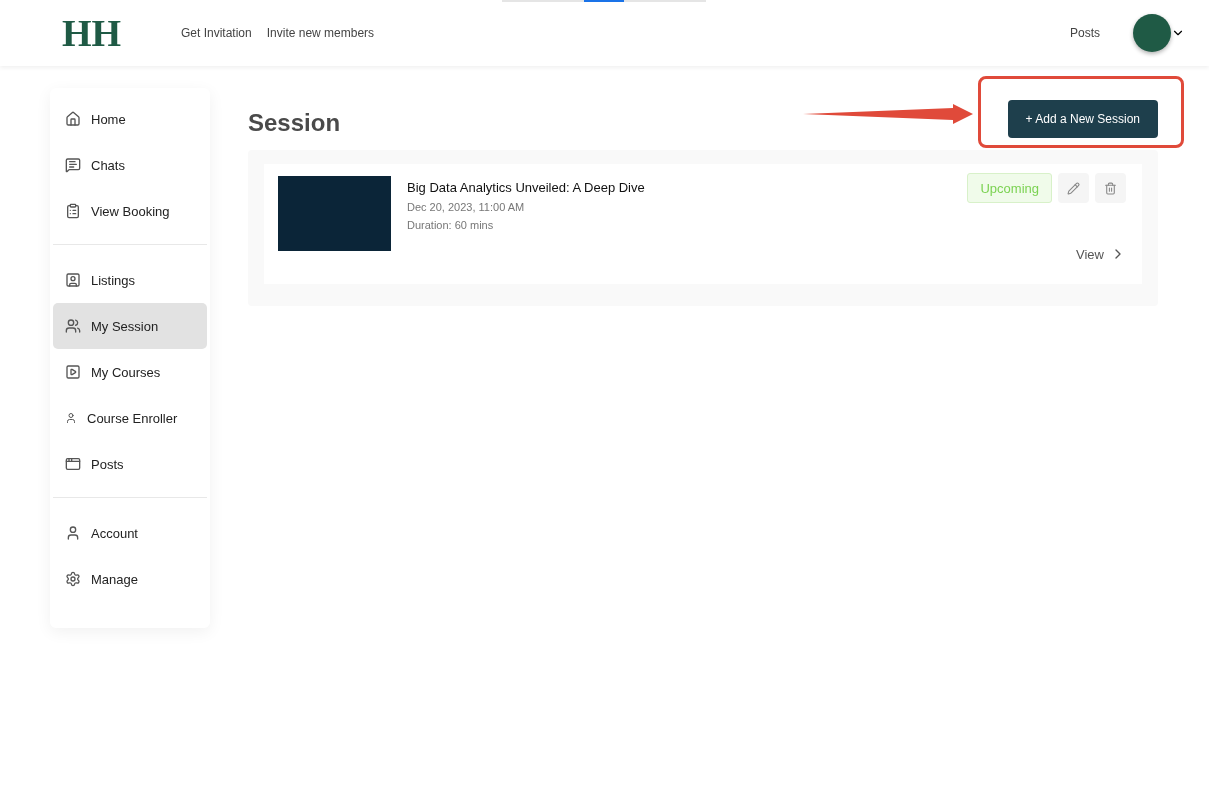 The height and width of the screenshot is (806, 1209). I want to click on delete-button, so click(1110, 188).